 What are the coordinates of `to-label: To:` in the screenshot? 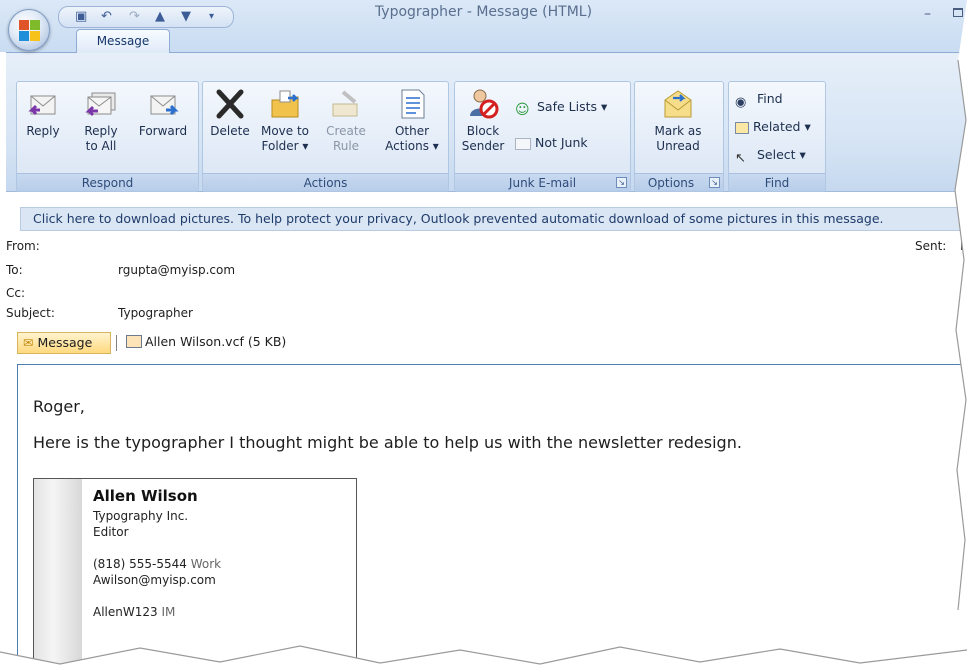 It's located at (14, 270).